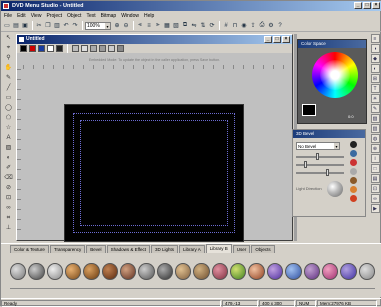 This screenshot has width=381, height=307. Describe the element at coordinates (8, 58) in the screenshot. I see `zoom-tool-icon: ⚲` at that location.